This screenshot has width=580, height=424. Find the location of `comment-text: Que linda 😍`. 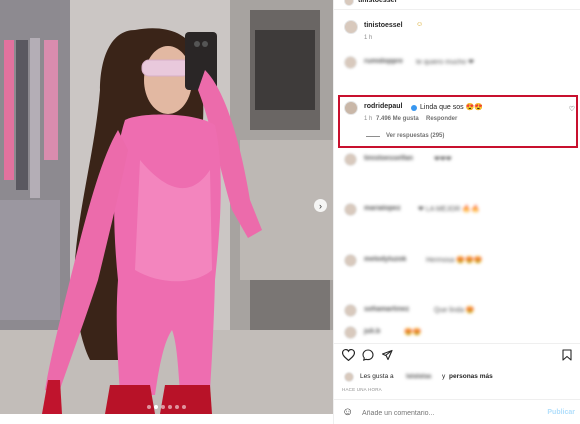

comment-text: Que linda 😍 is located at coordinates (454, 310).